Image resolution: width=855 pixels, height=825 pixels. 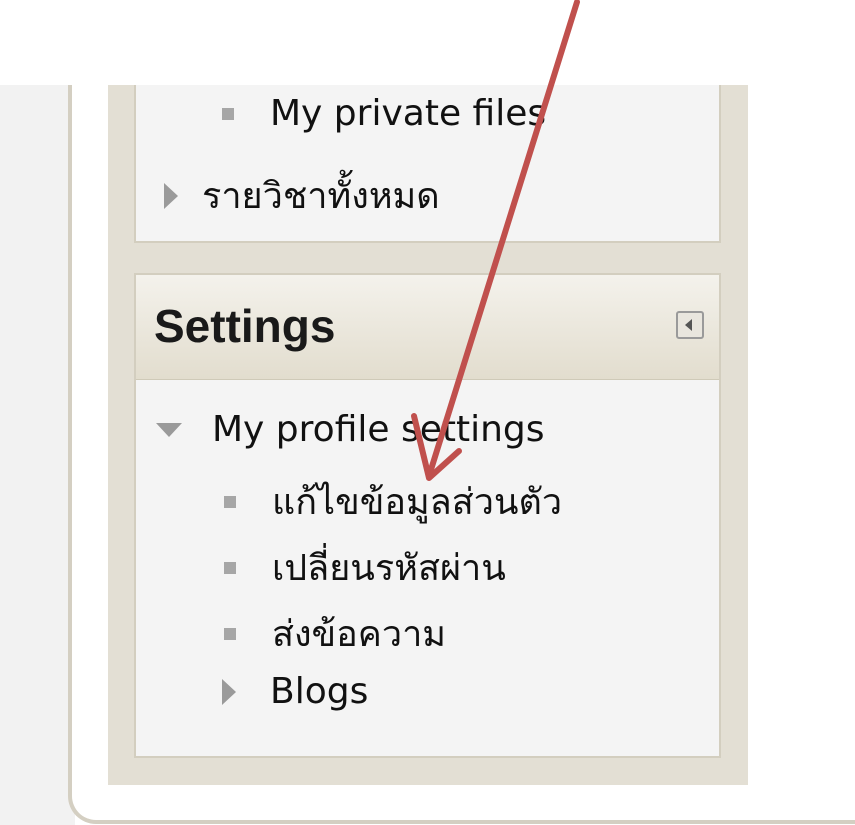 I want to click on settings-item-edit-profile: แก้ไขข้อมูลส่วนตัว, so click(x=393, y=501).